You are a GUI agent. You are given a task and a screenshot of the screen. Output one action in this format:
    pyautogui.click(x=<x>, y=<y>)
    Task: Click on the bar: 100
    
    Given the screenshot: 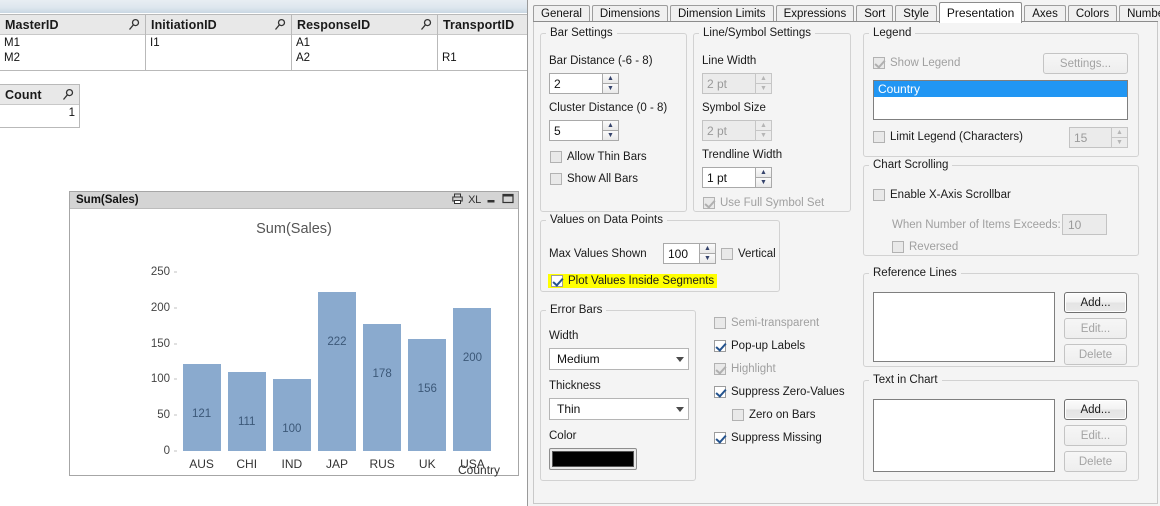 What is the action you would take?
    pyautogui.click(x=291, y=415)
    